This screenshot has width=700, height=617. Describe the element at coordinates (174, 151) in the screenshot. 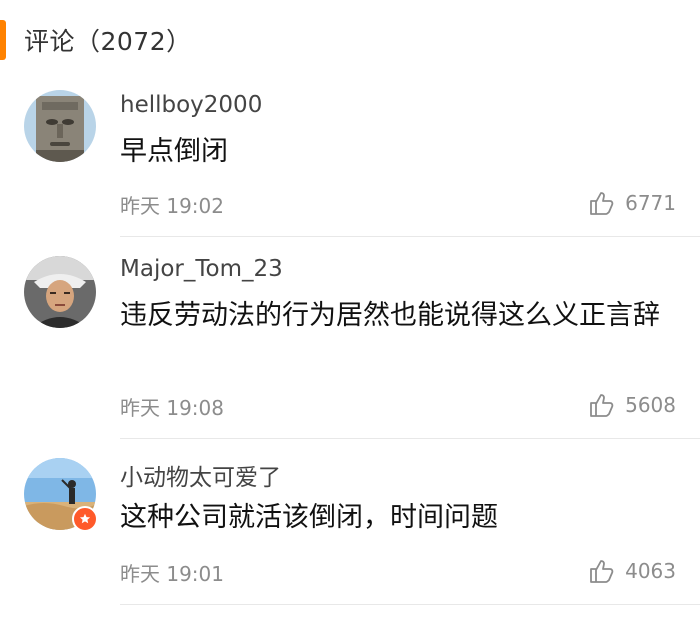

I see `comment-text: 早点倒闭` at that location.